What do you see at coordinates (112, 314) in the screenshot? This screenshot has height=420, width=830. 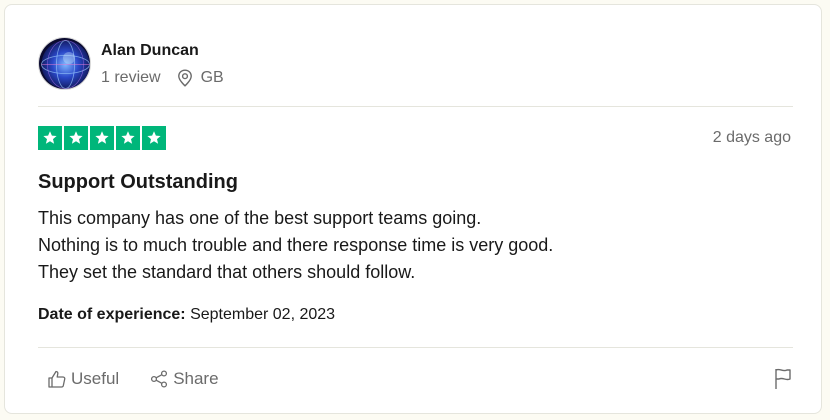 I see `experience-label: Date of experience:` at bounding box center [112, 314].